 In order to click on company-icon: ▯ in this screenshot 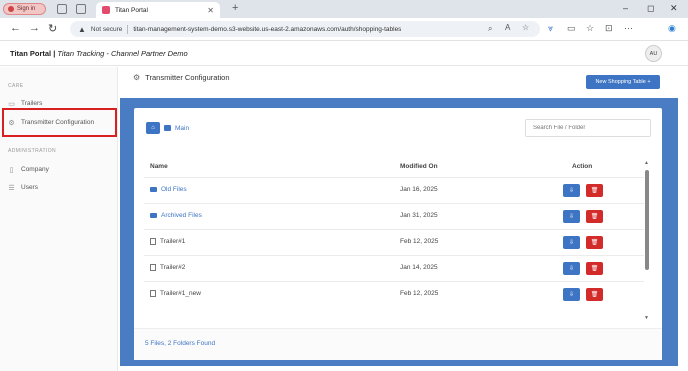, I will do `click(11, 170)`.